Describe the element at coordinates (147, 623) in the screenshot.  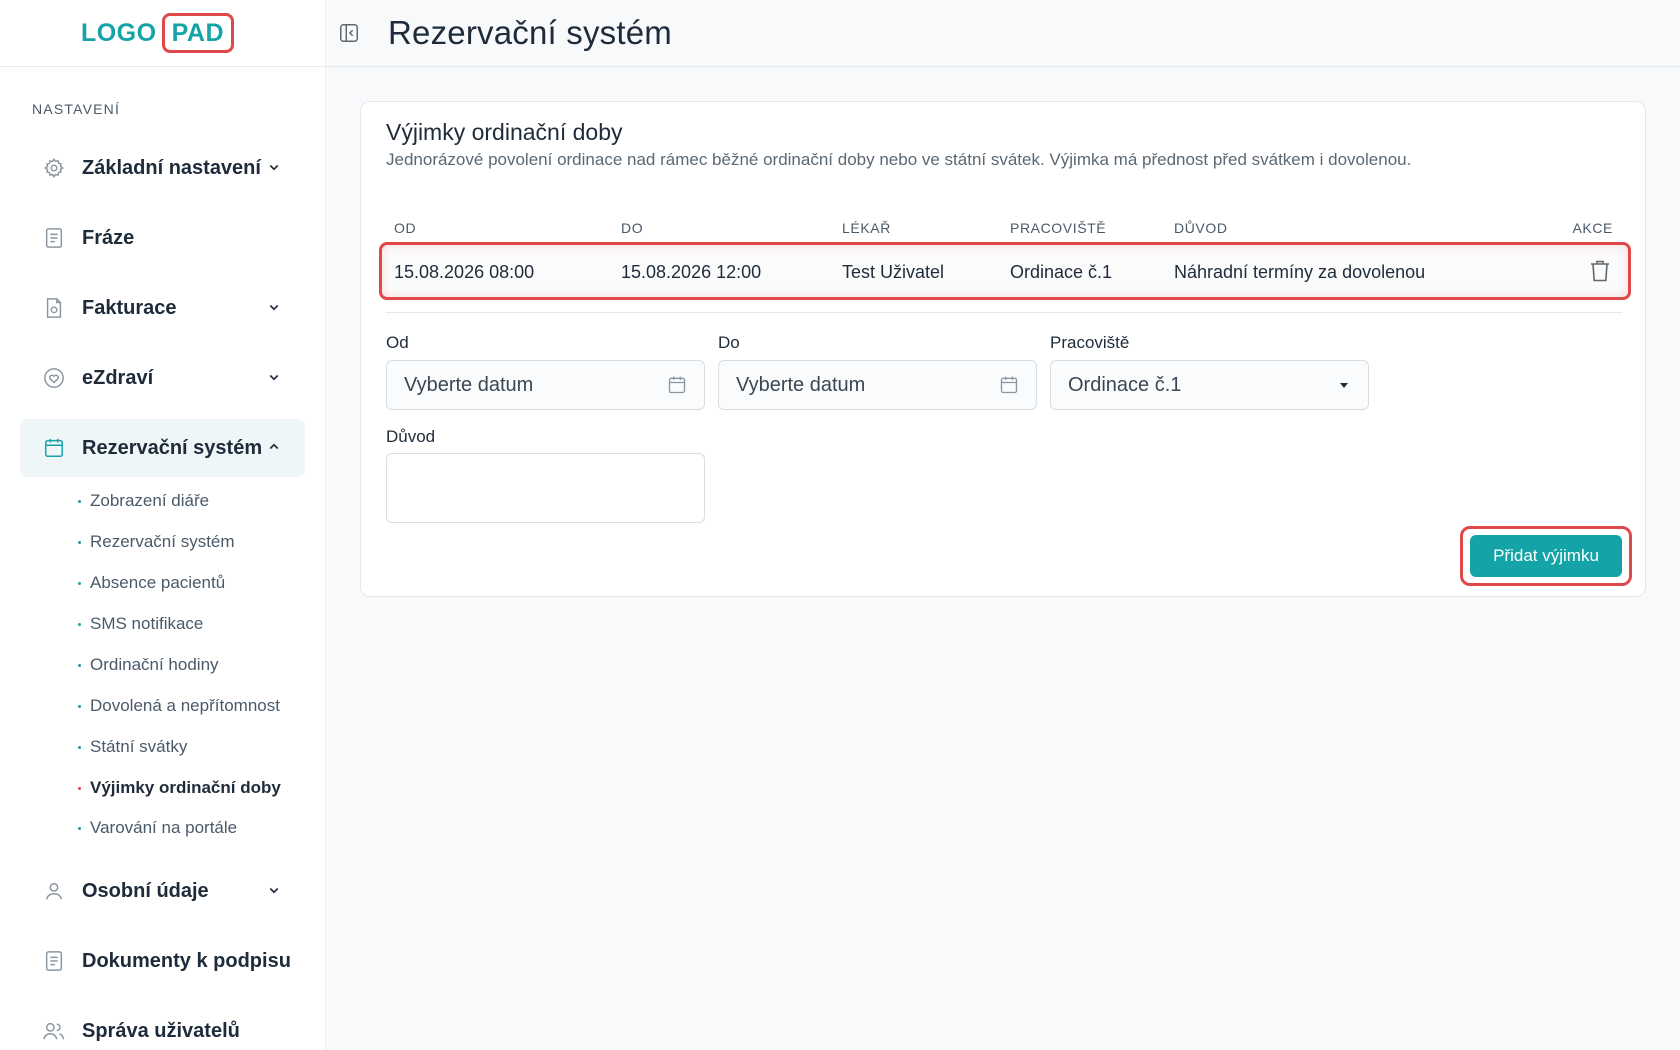
I see `sidebar-subitem-label: SMS notifikace` at that location.